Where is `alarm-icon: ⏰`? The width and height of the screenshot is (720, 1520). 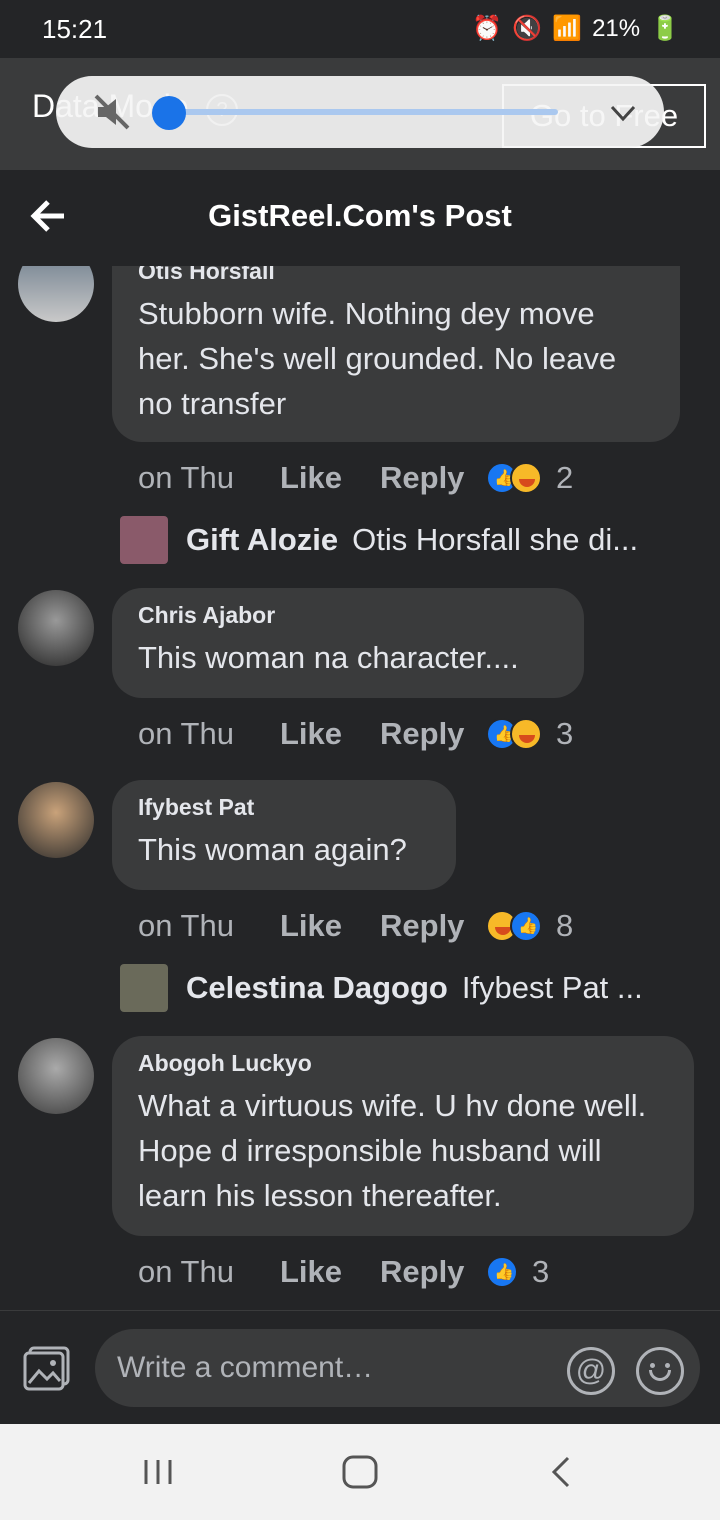
alarm-icon: ⏰ is located at coordinates (487, 28).